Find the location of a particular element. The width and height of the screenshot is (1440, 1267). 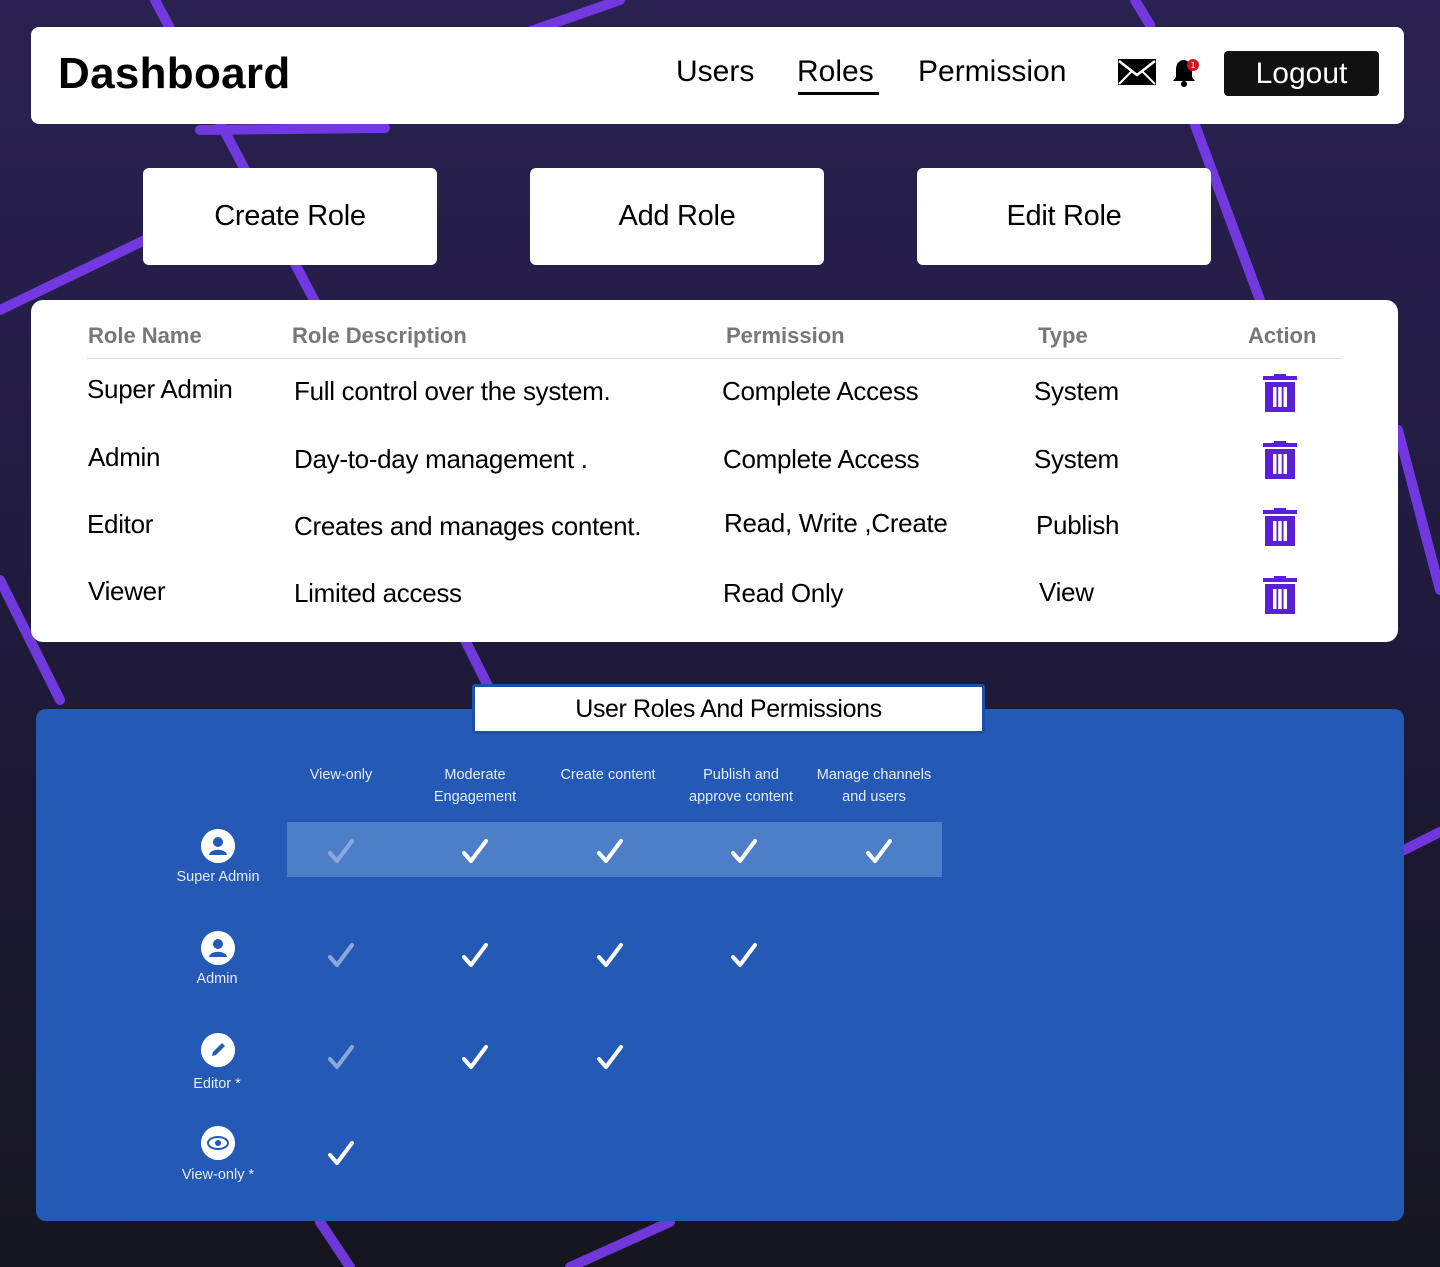

nav-users: Users is located at coordinates (715, 72).